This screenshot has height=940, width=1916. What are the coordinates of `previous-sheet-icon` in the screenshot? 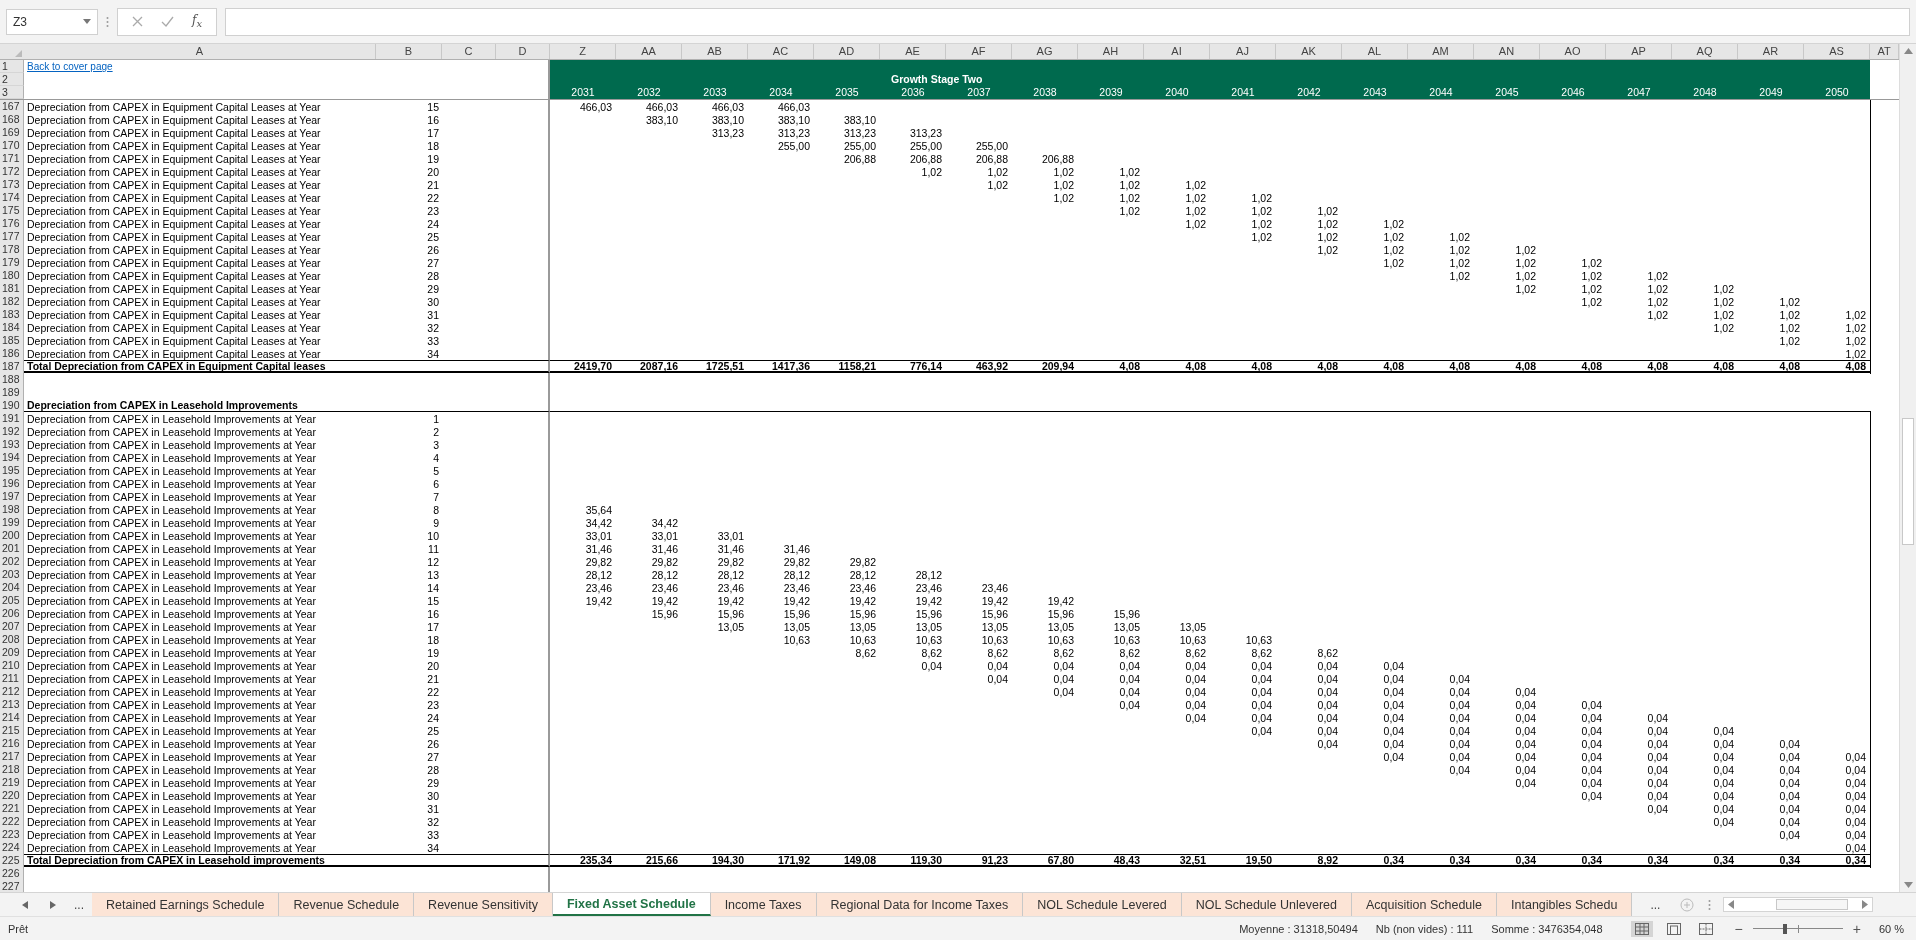 It's located at (25, 904).